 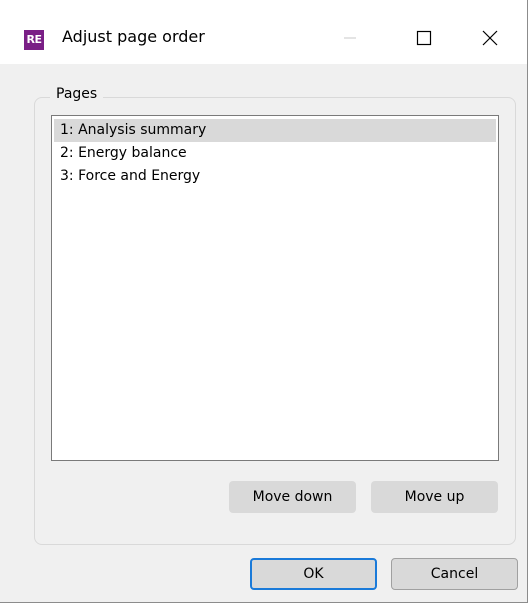 What do you see at coordinates (313, 574) in the screenshot?
I see `ok-button: OK` at bounding box center [313, 574].